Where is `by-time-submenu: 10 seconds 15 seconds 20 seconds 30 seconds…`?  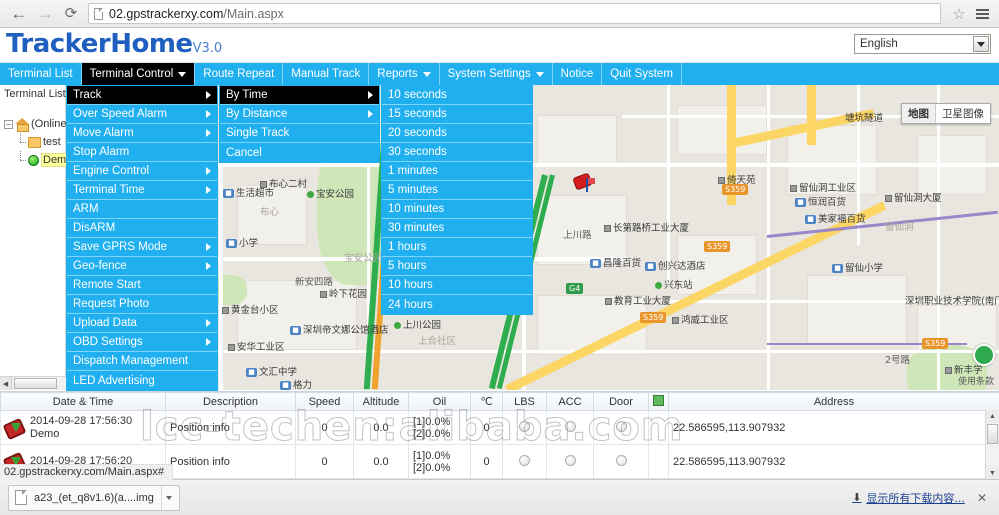 by-time-submenu: 10 seconds 15 seconds 20 seconds 30 seconds… is located at coordinates (457, 200).